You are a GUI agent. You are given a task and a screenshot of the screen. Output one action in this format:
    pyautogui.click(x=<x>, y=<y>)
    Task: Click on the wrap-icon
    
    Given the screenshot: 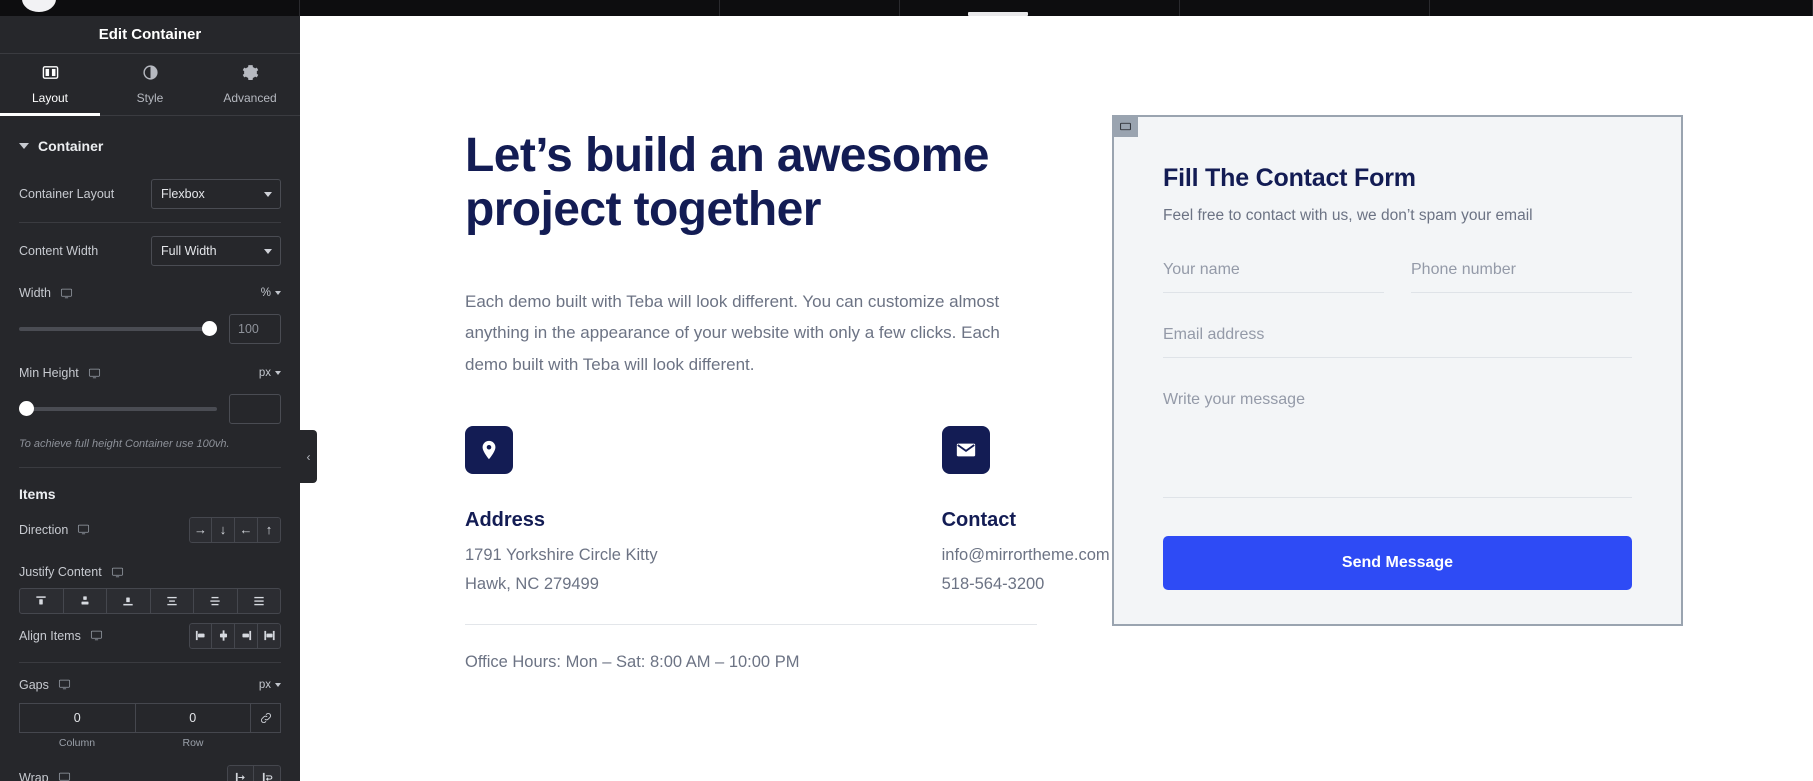 What is the action you would take?
    pyautogui.click(x=267, y=772)
    